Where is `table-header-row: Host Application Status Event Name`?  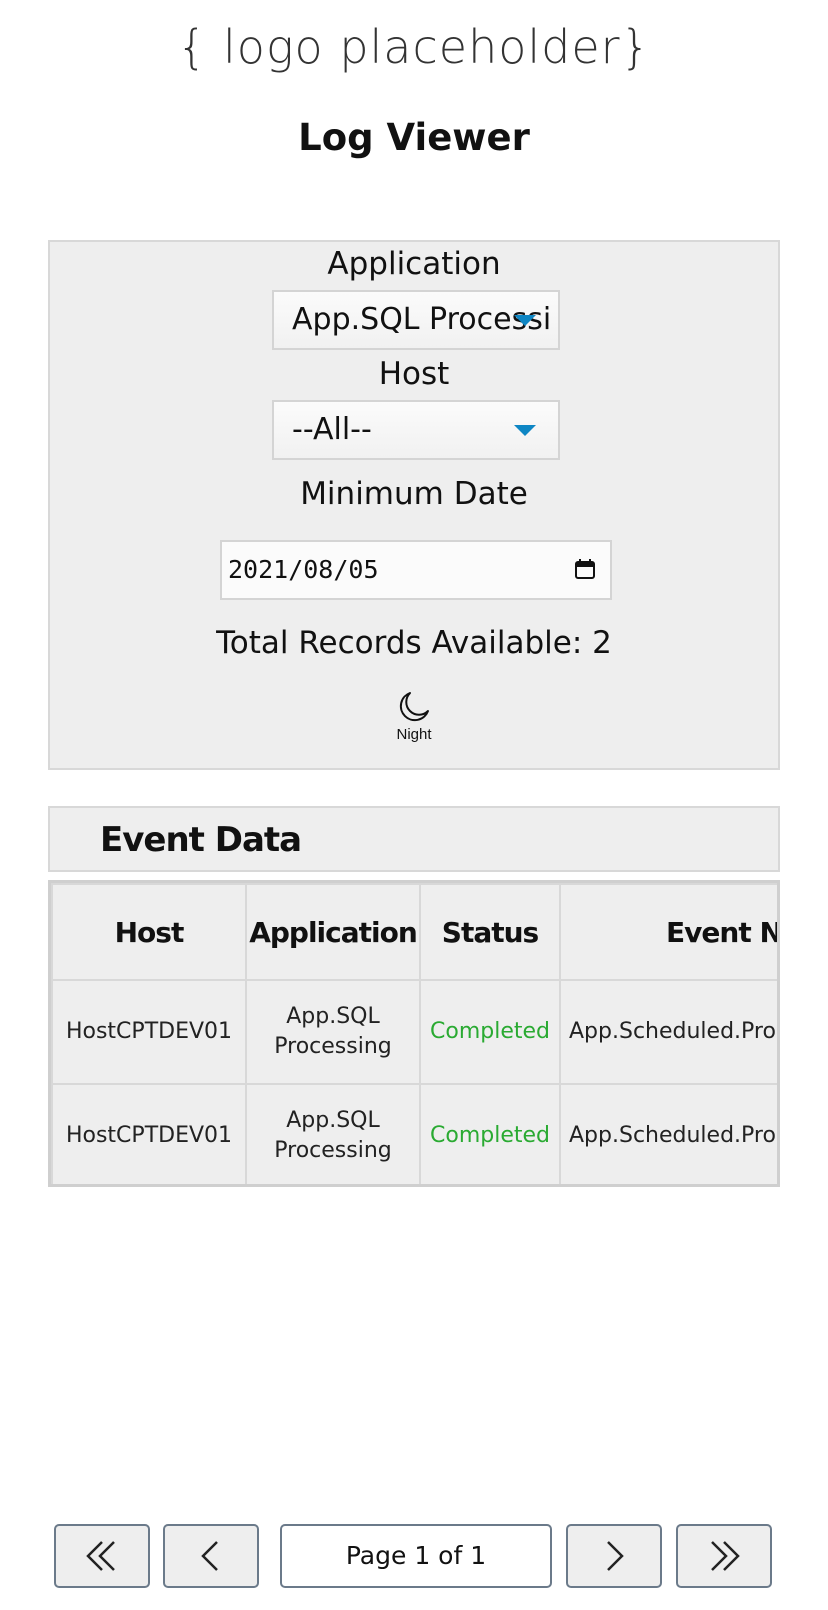
table-header-row: Host Application Status Event Name is located at coordinates (414, 932).